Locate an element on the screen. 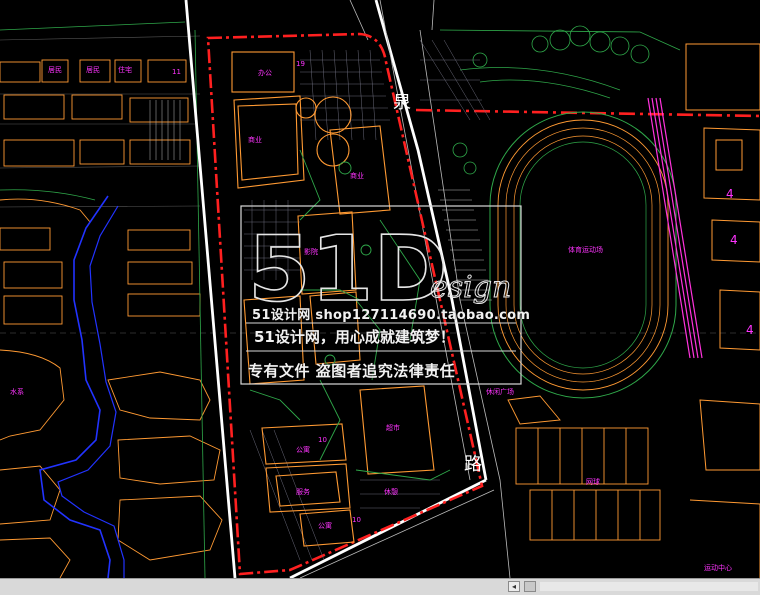 This screenshot has height=595, width=760. label-courts: 运动中心 is located at coordinates (718, 567).